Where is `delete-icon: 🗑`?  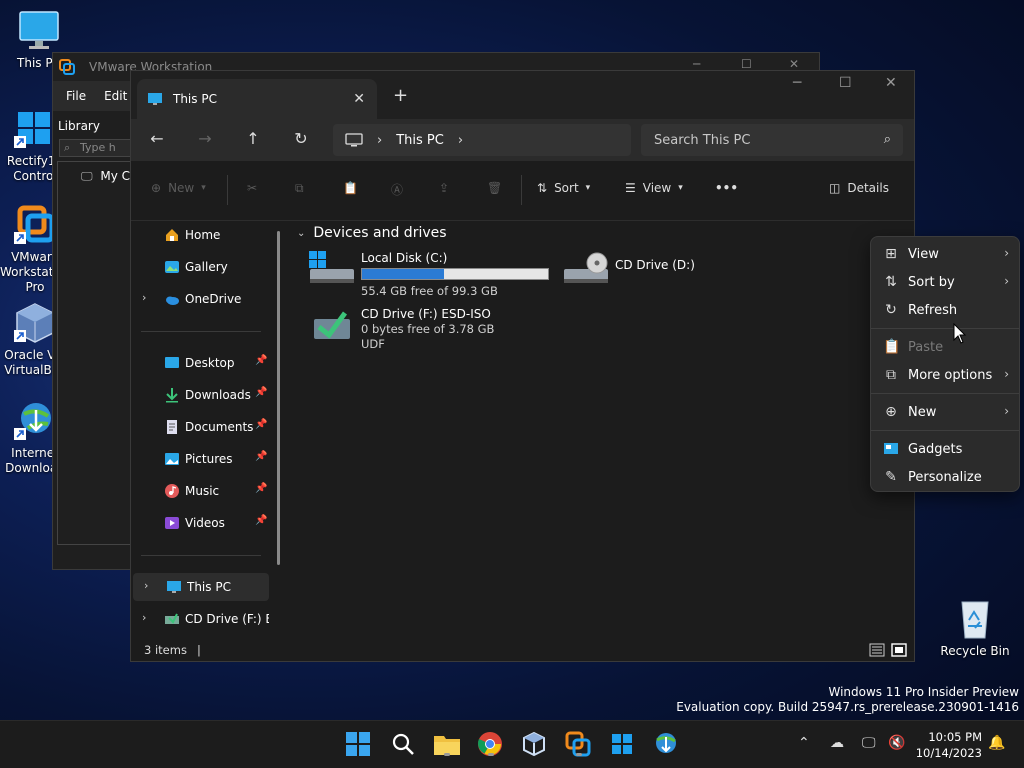 delete-icon: 🗑 is located at coordinates (494, 188).